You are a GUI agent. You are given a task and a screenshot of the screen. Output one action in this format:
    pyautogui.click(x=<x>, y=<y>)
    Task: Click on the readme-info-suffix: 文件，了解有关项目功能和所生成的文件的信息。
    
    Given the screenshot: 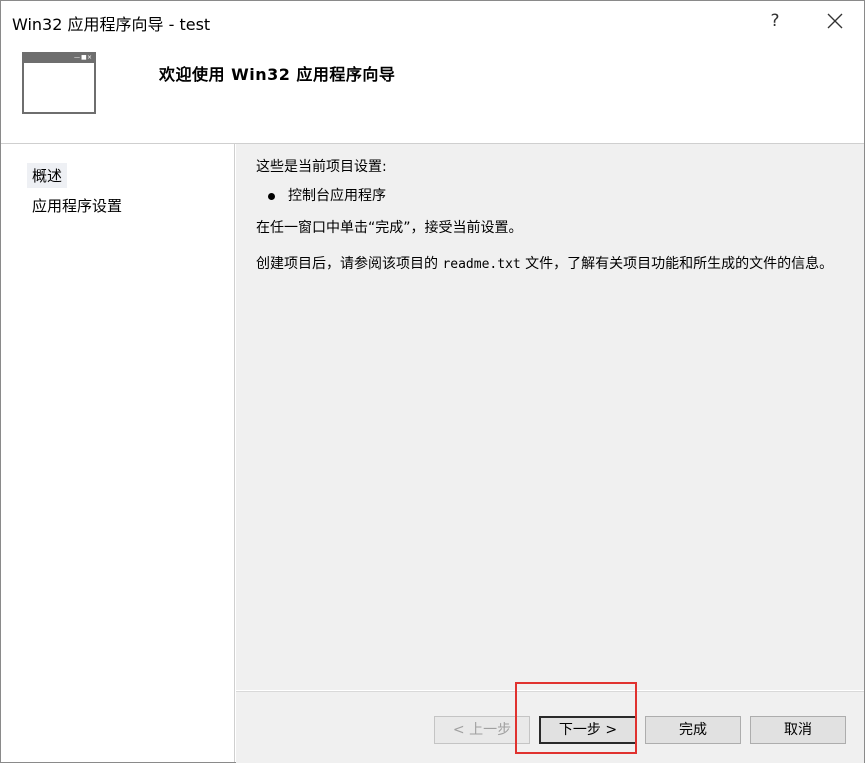 What is the action you would take?
    pyautogui.click(x=677, y=264)
    